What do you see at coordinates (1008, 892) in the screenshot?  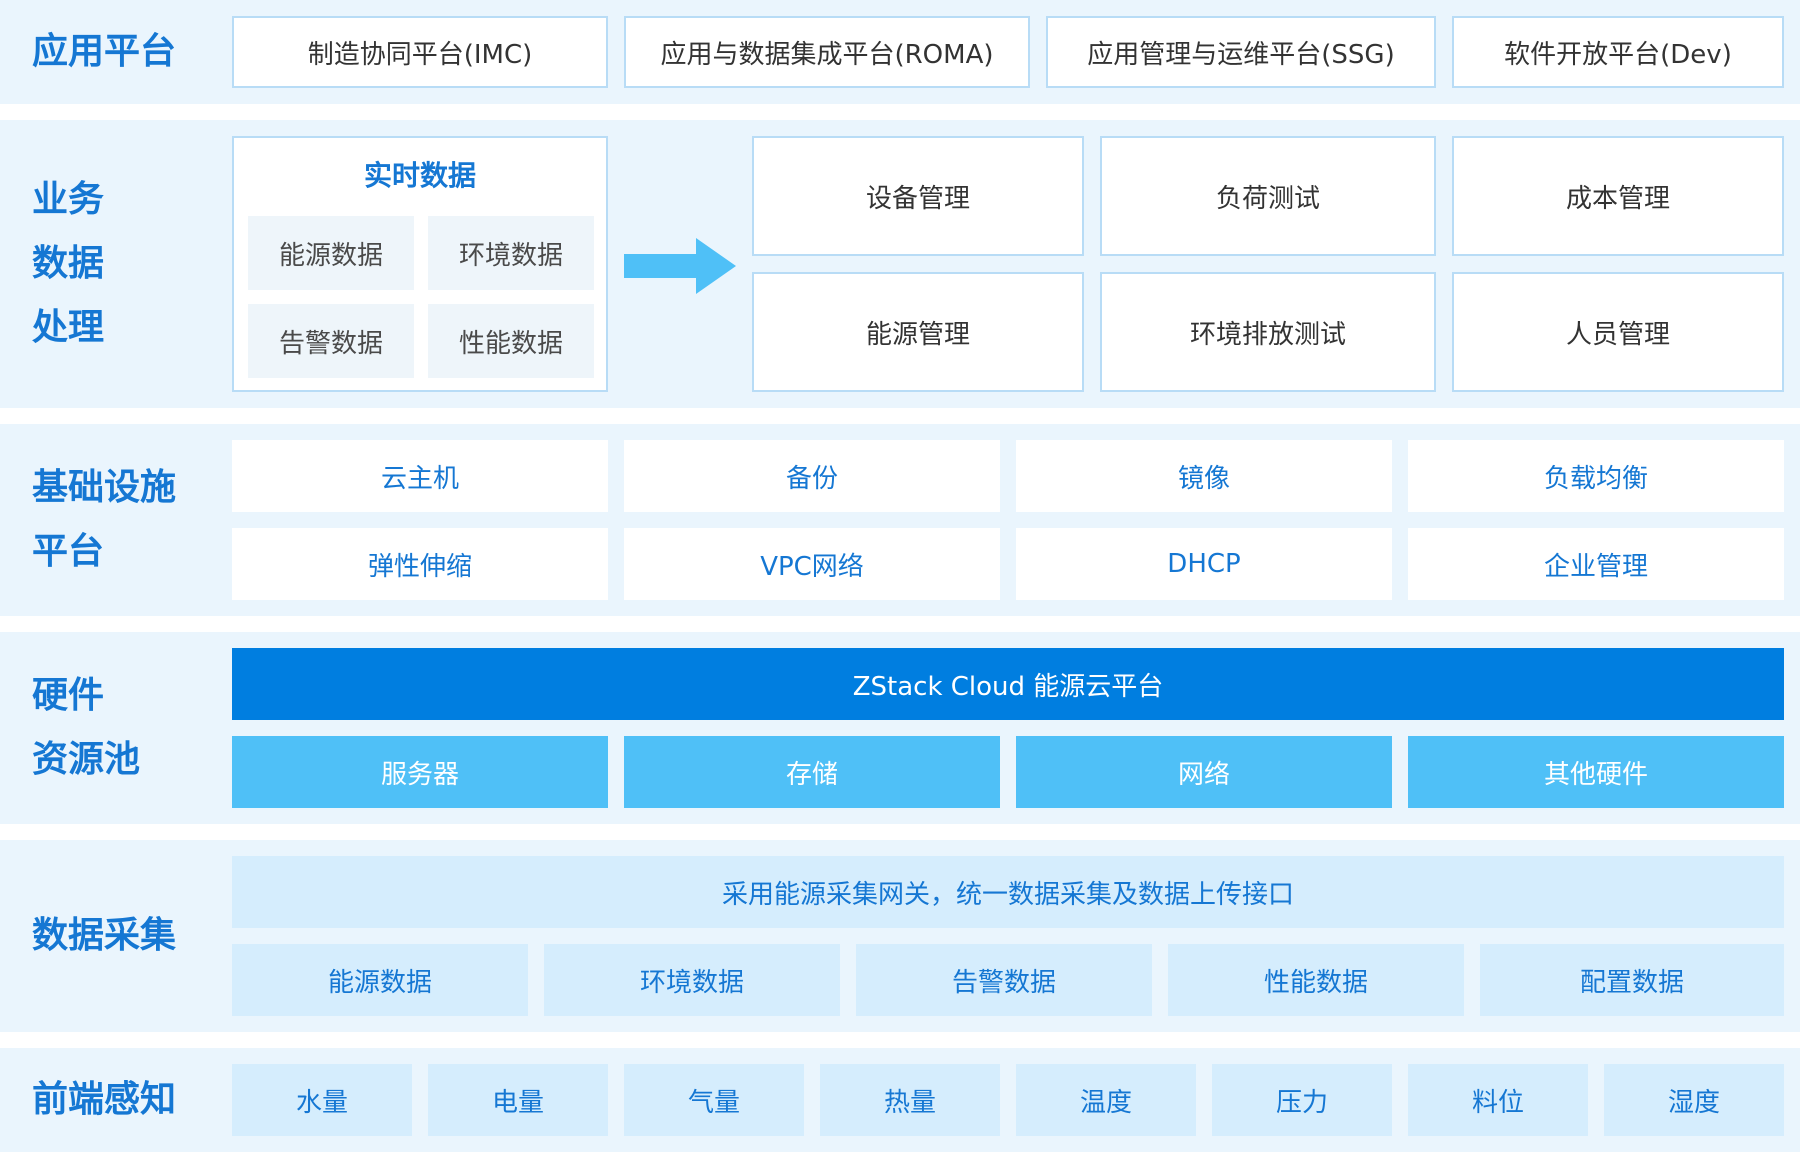 I see `collection-gateway-banner: 采用能源采集网关，统一数据采集及数据上传接口` at bounding box center [1008, 892].